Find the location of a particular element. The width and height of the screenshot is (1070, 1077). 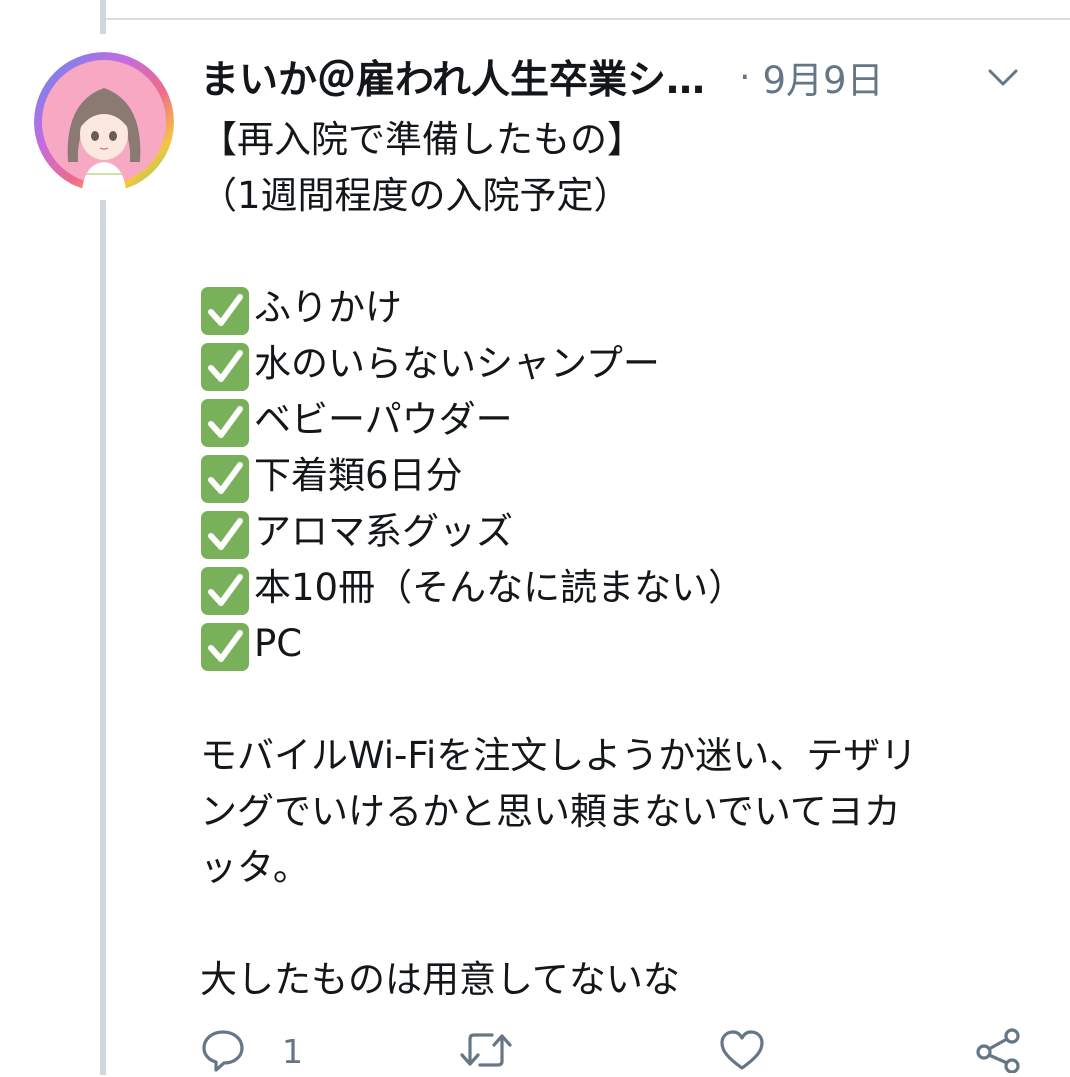

thread-line-top is located at coordinates (103, 17).